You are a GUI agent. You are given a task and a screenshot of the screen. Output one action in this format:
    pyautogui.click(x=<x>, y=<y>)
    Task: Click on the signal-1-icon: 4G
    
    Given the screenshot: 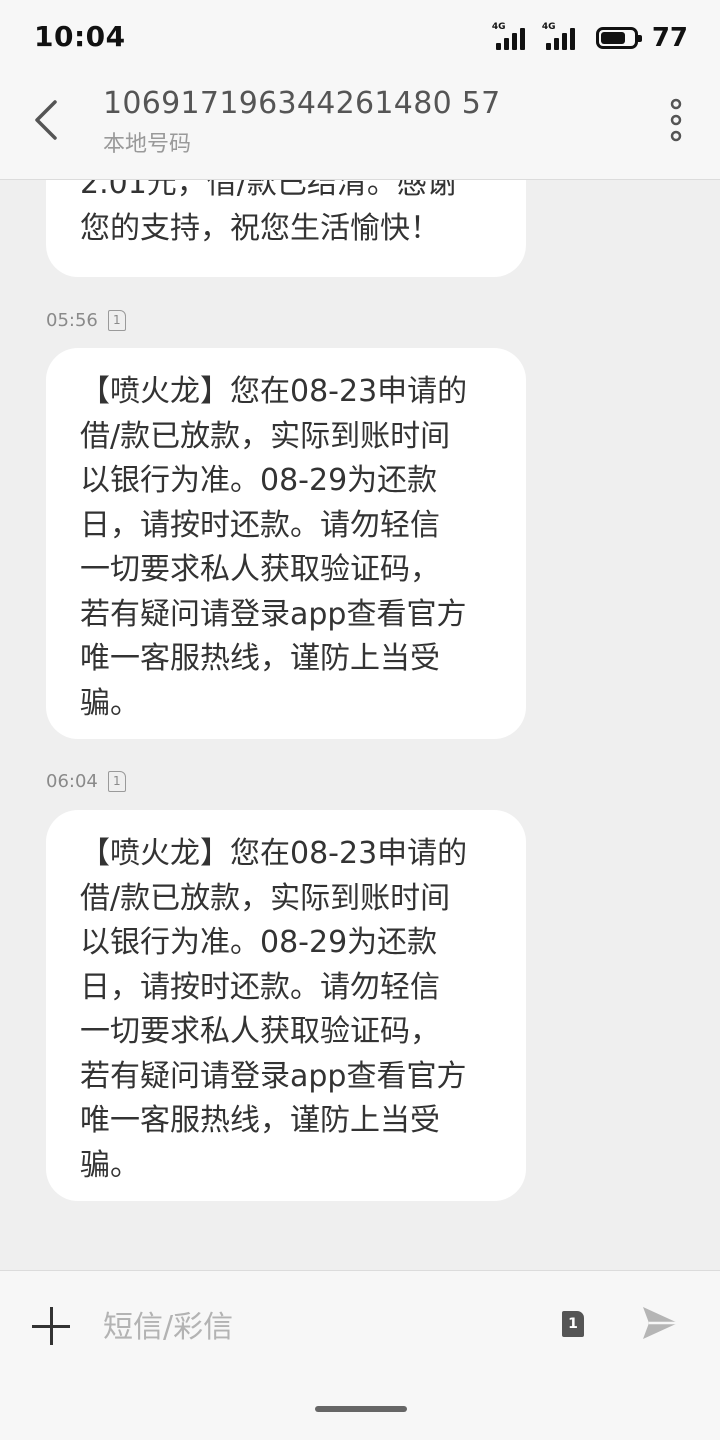 What is the action you would take?
    pyautogui.click(x=510, y=37)
    